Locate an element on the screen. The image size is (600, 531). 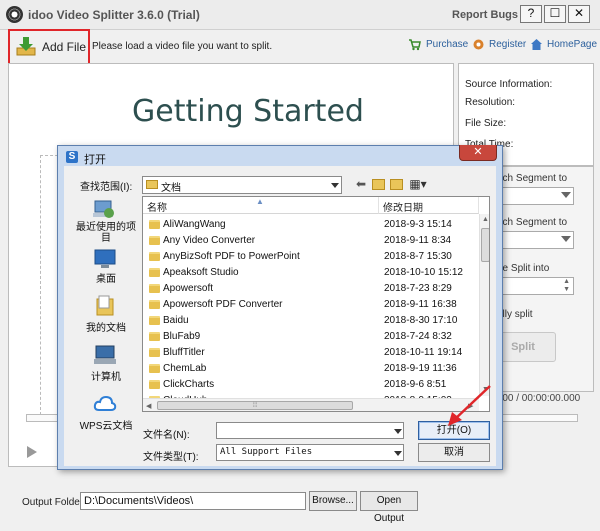
file-size-label: File Size: is located at coordinates (486, 123).